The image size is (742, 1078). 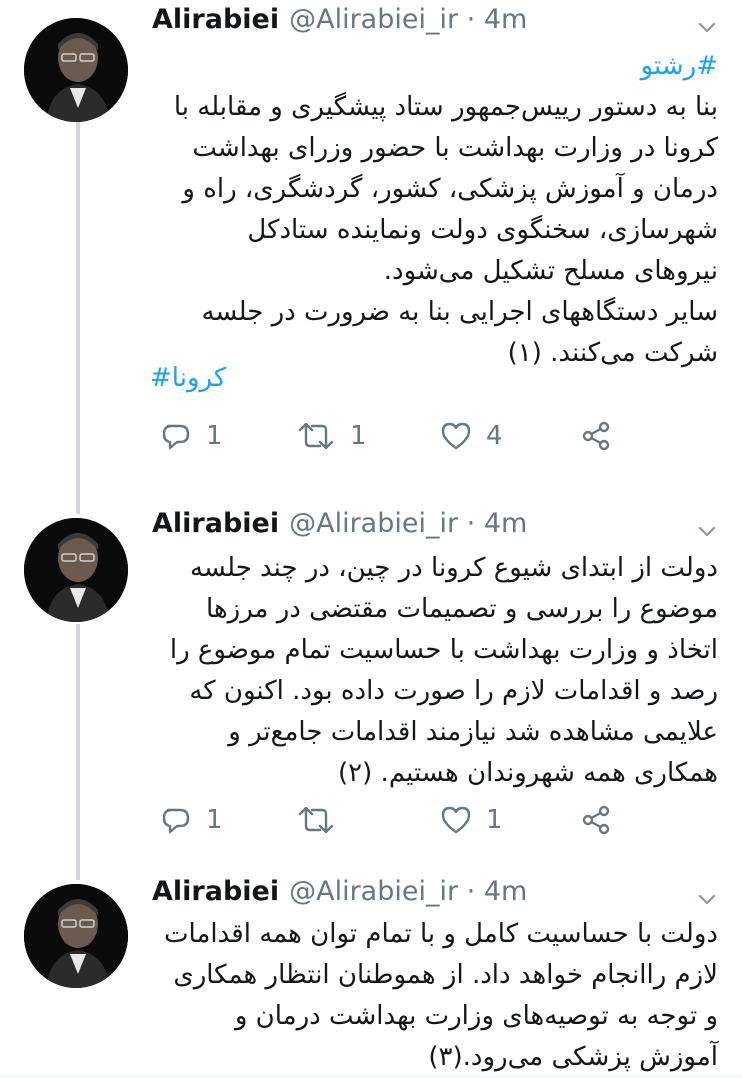 What do you see at coordinates (371, 1075) in the screenshot?
I see `bottom-edge` at bounding box center [371, 1075].